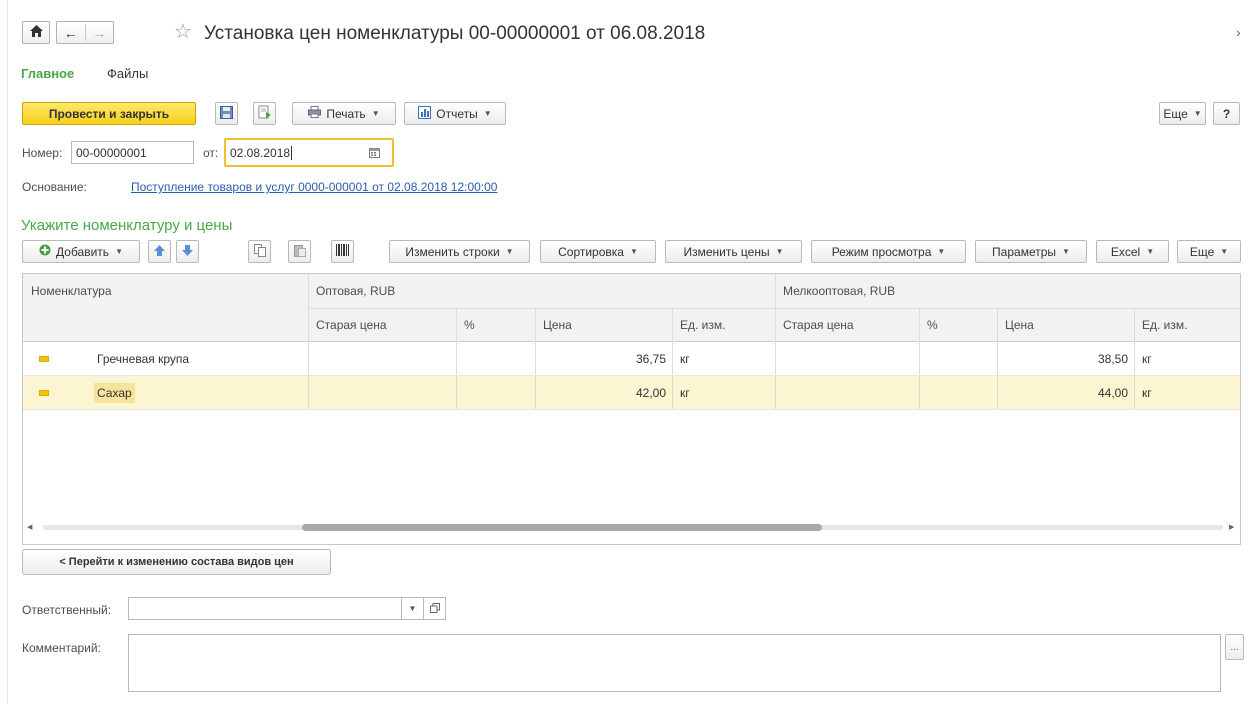 This screenshot has height=704, width=1247. Describe the element at coordinates (723, 325) in the screenshot. I see `column-header-wholesale-unit: Ед. изм.` at that location.